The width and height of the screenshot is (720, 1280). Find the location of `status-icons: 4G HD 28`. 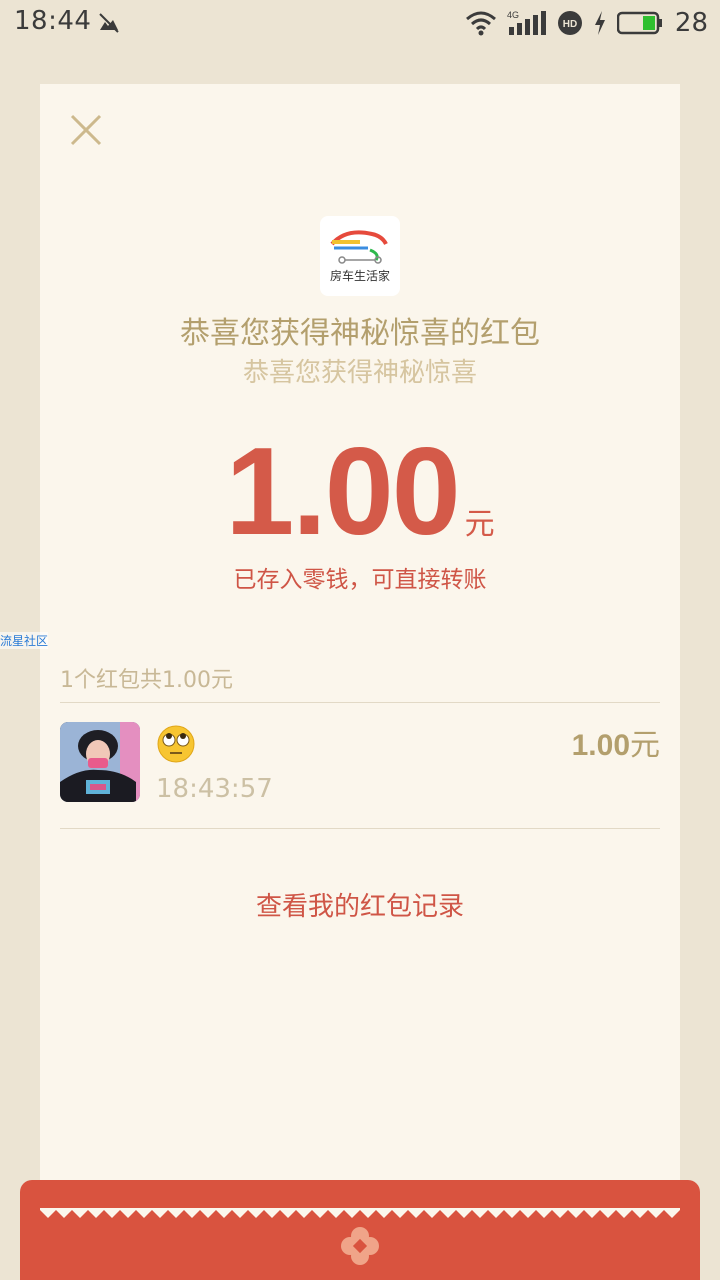

status-icons: 4G HD 28 is located at coordinates (586, 23).